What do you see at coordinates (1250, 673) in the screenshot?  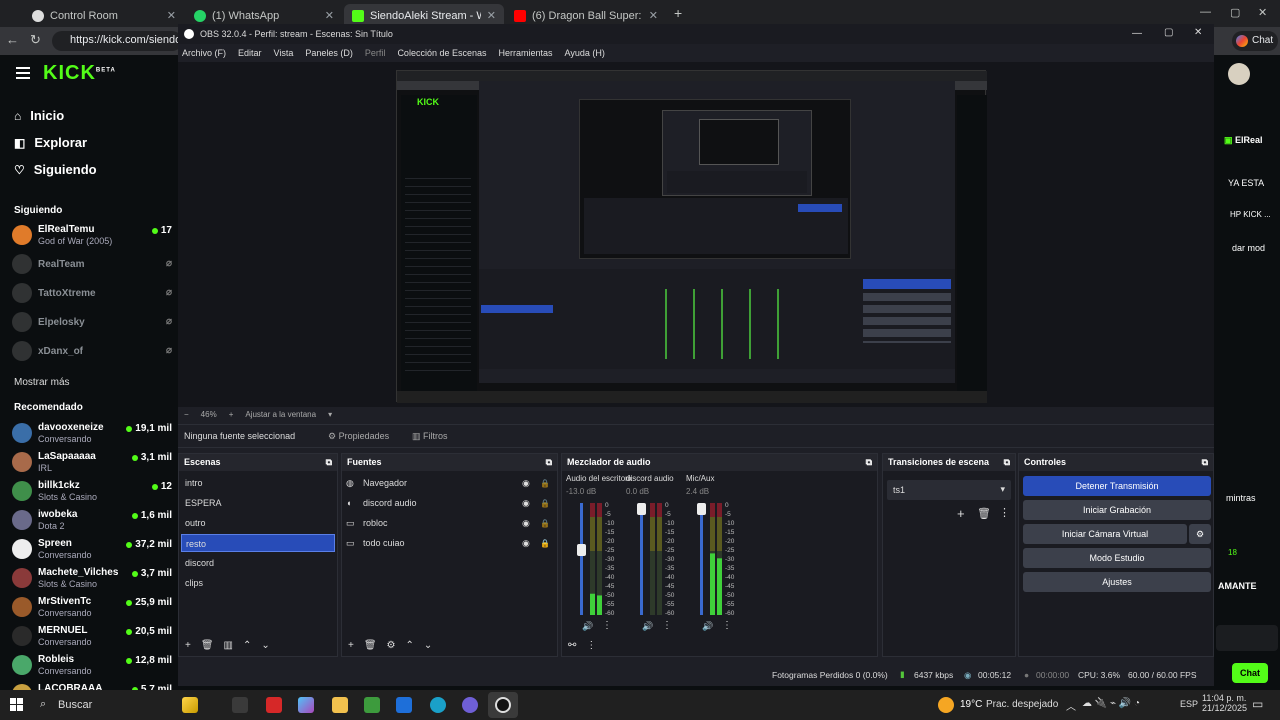 I see `chat-send-button: Chat` at bounding box center [1250, 673].